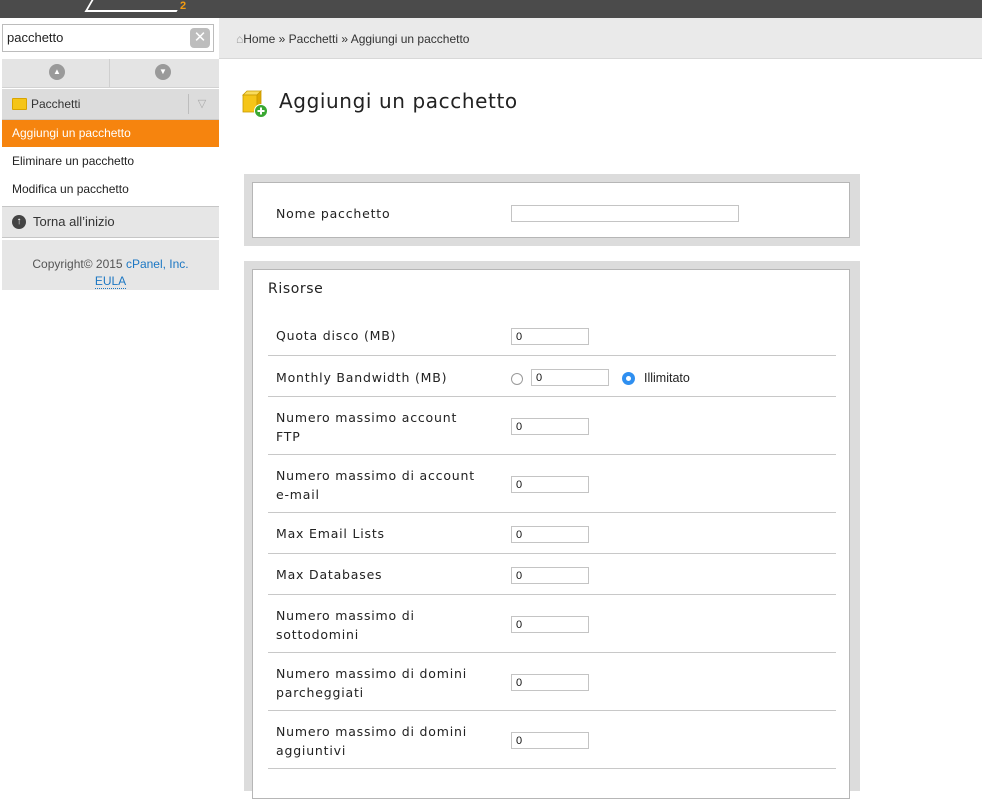  I want to click on addon-label-line1: Numero massimo di domini, so click(371, 731).